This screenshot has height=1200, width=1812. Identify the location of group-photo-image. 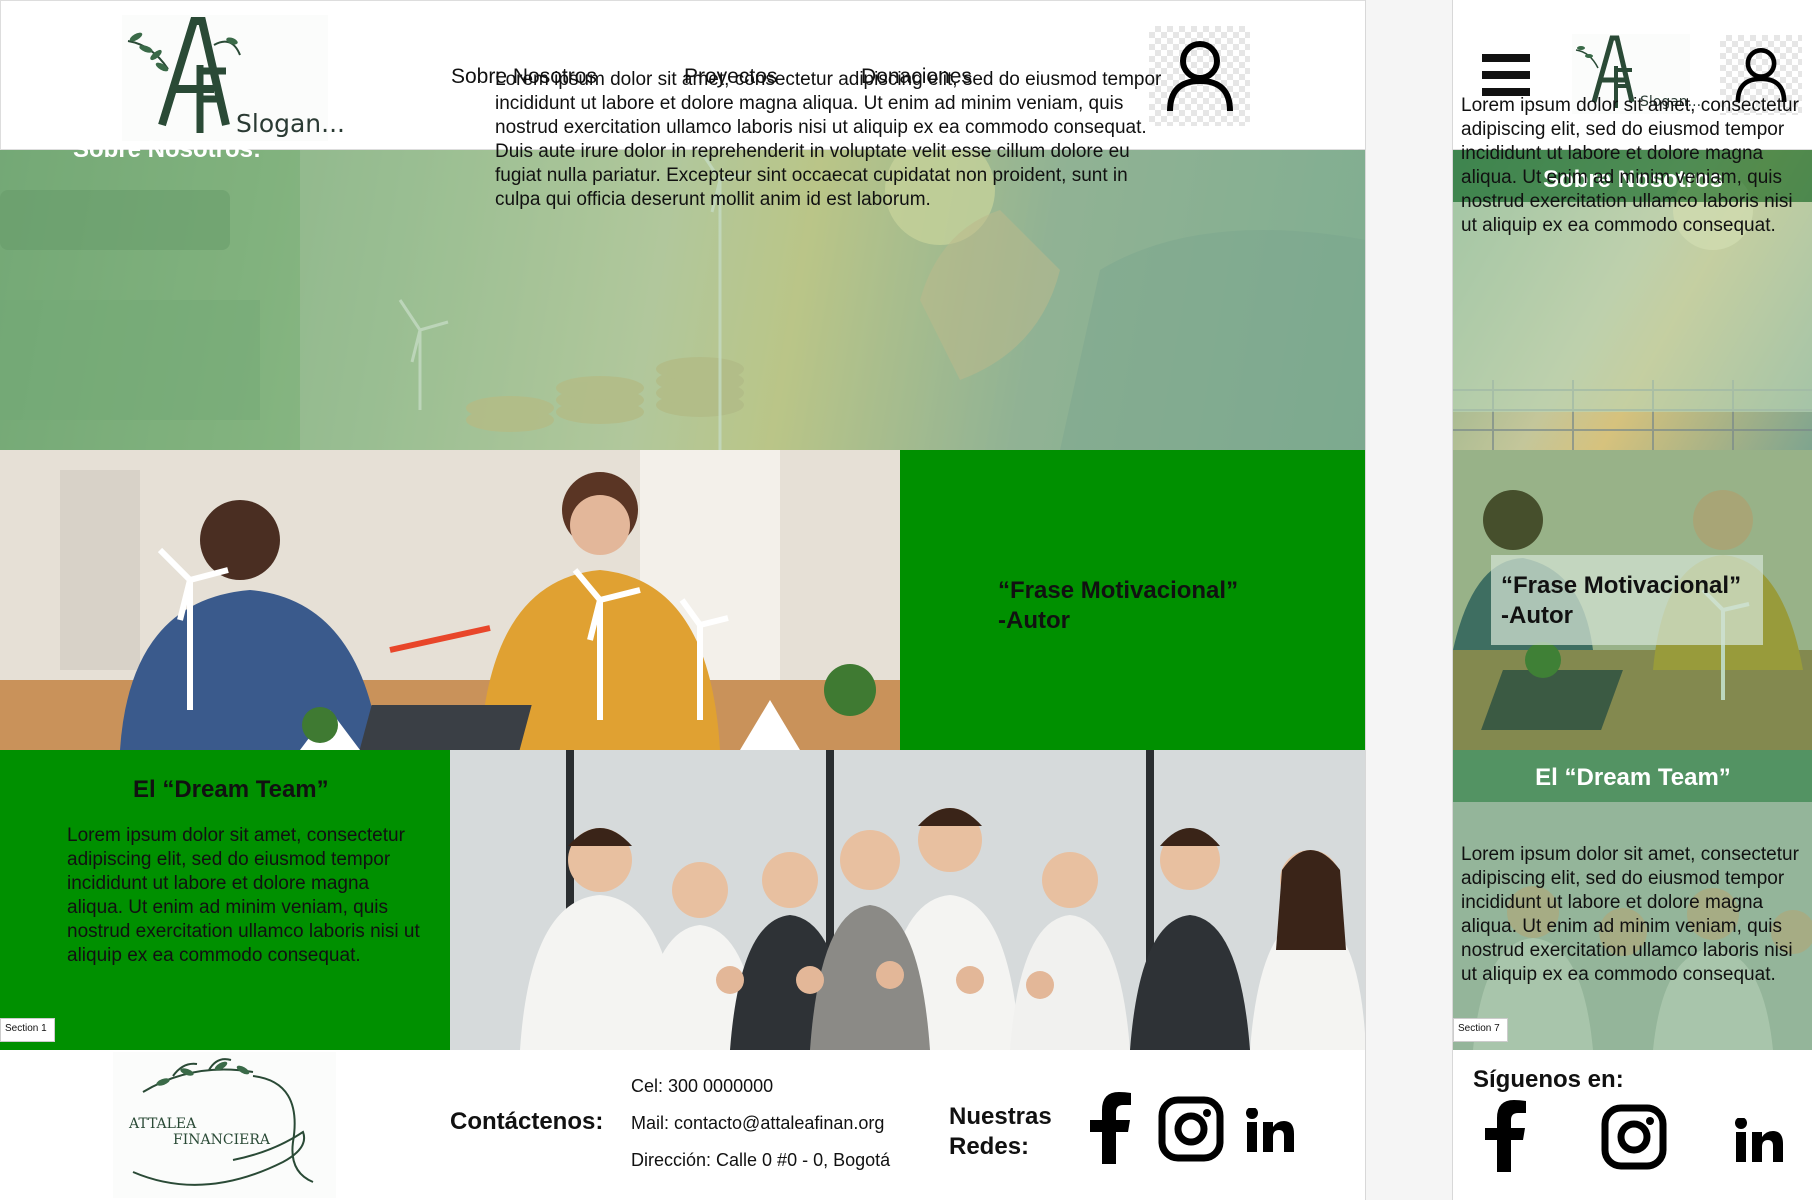
(907, 900).